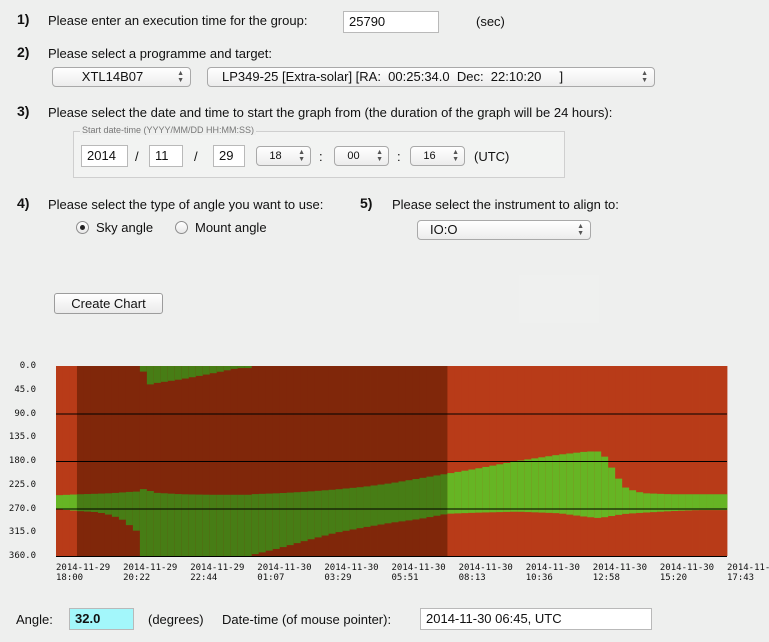  Describe the element at coordinates (34, 619) in the screenshot. I see `angle-label: Angle:` at that location.